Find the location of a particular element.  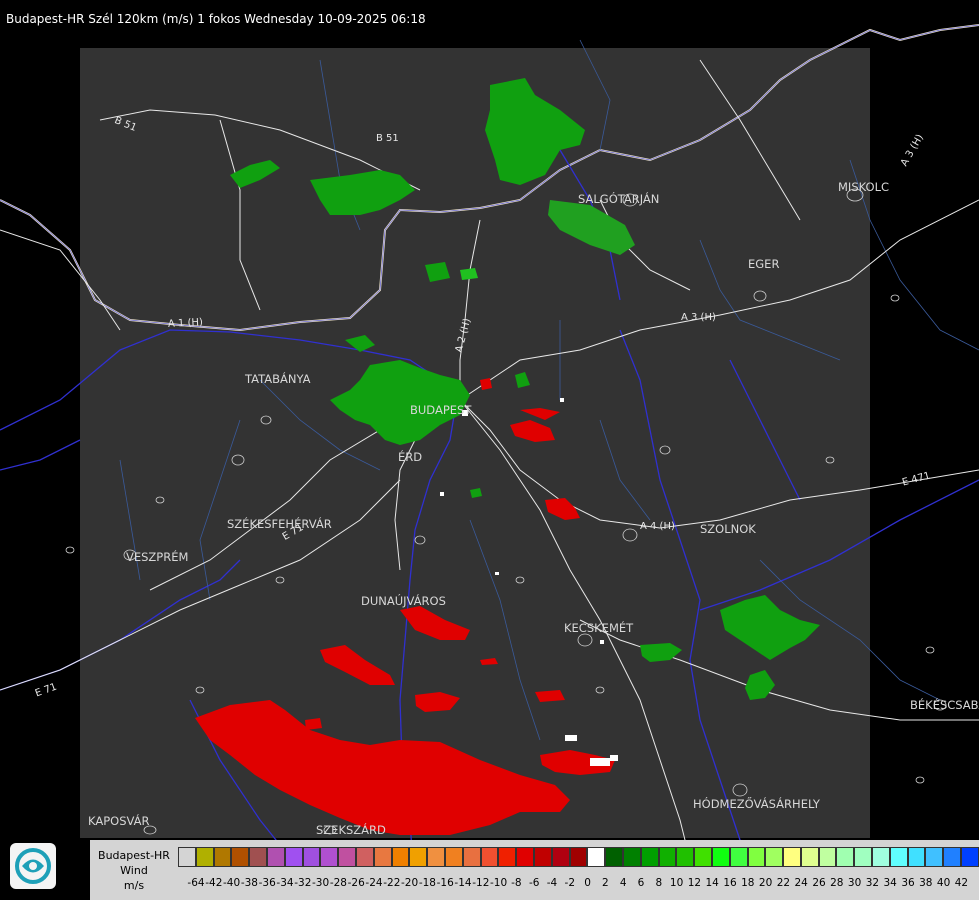

road-b51-east: B 51 is located at coordinates (387, 138).